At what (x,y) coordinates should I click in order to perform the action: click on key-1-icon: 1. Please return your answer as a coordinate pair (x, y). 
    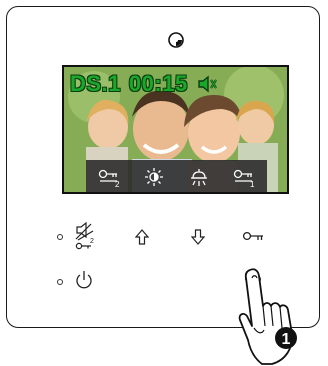
    Looking at the image, I should click on (244, 177).